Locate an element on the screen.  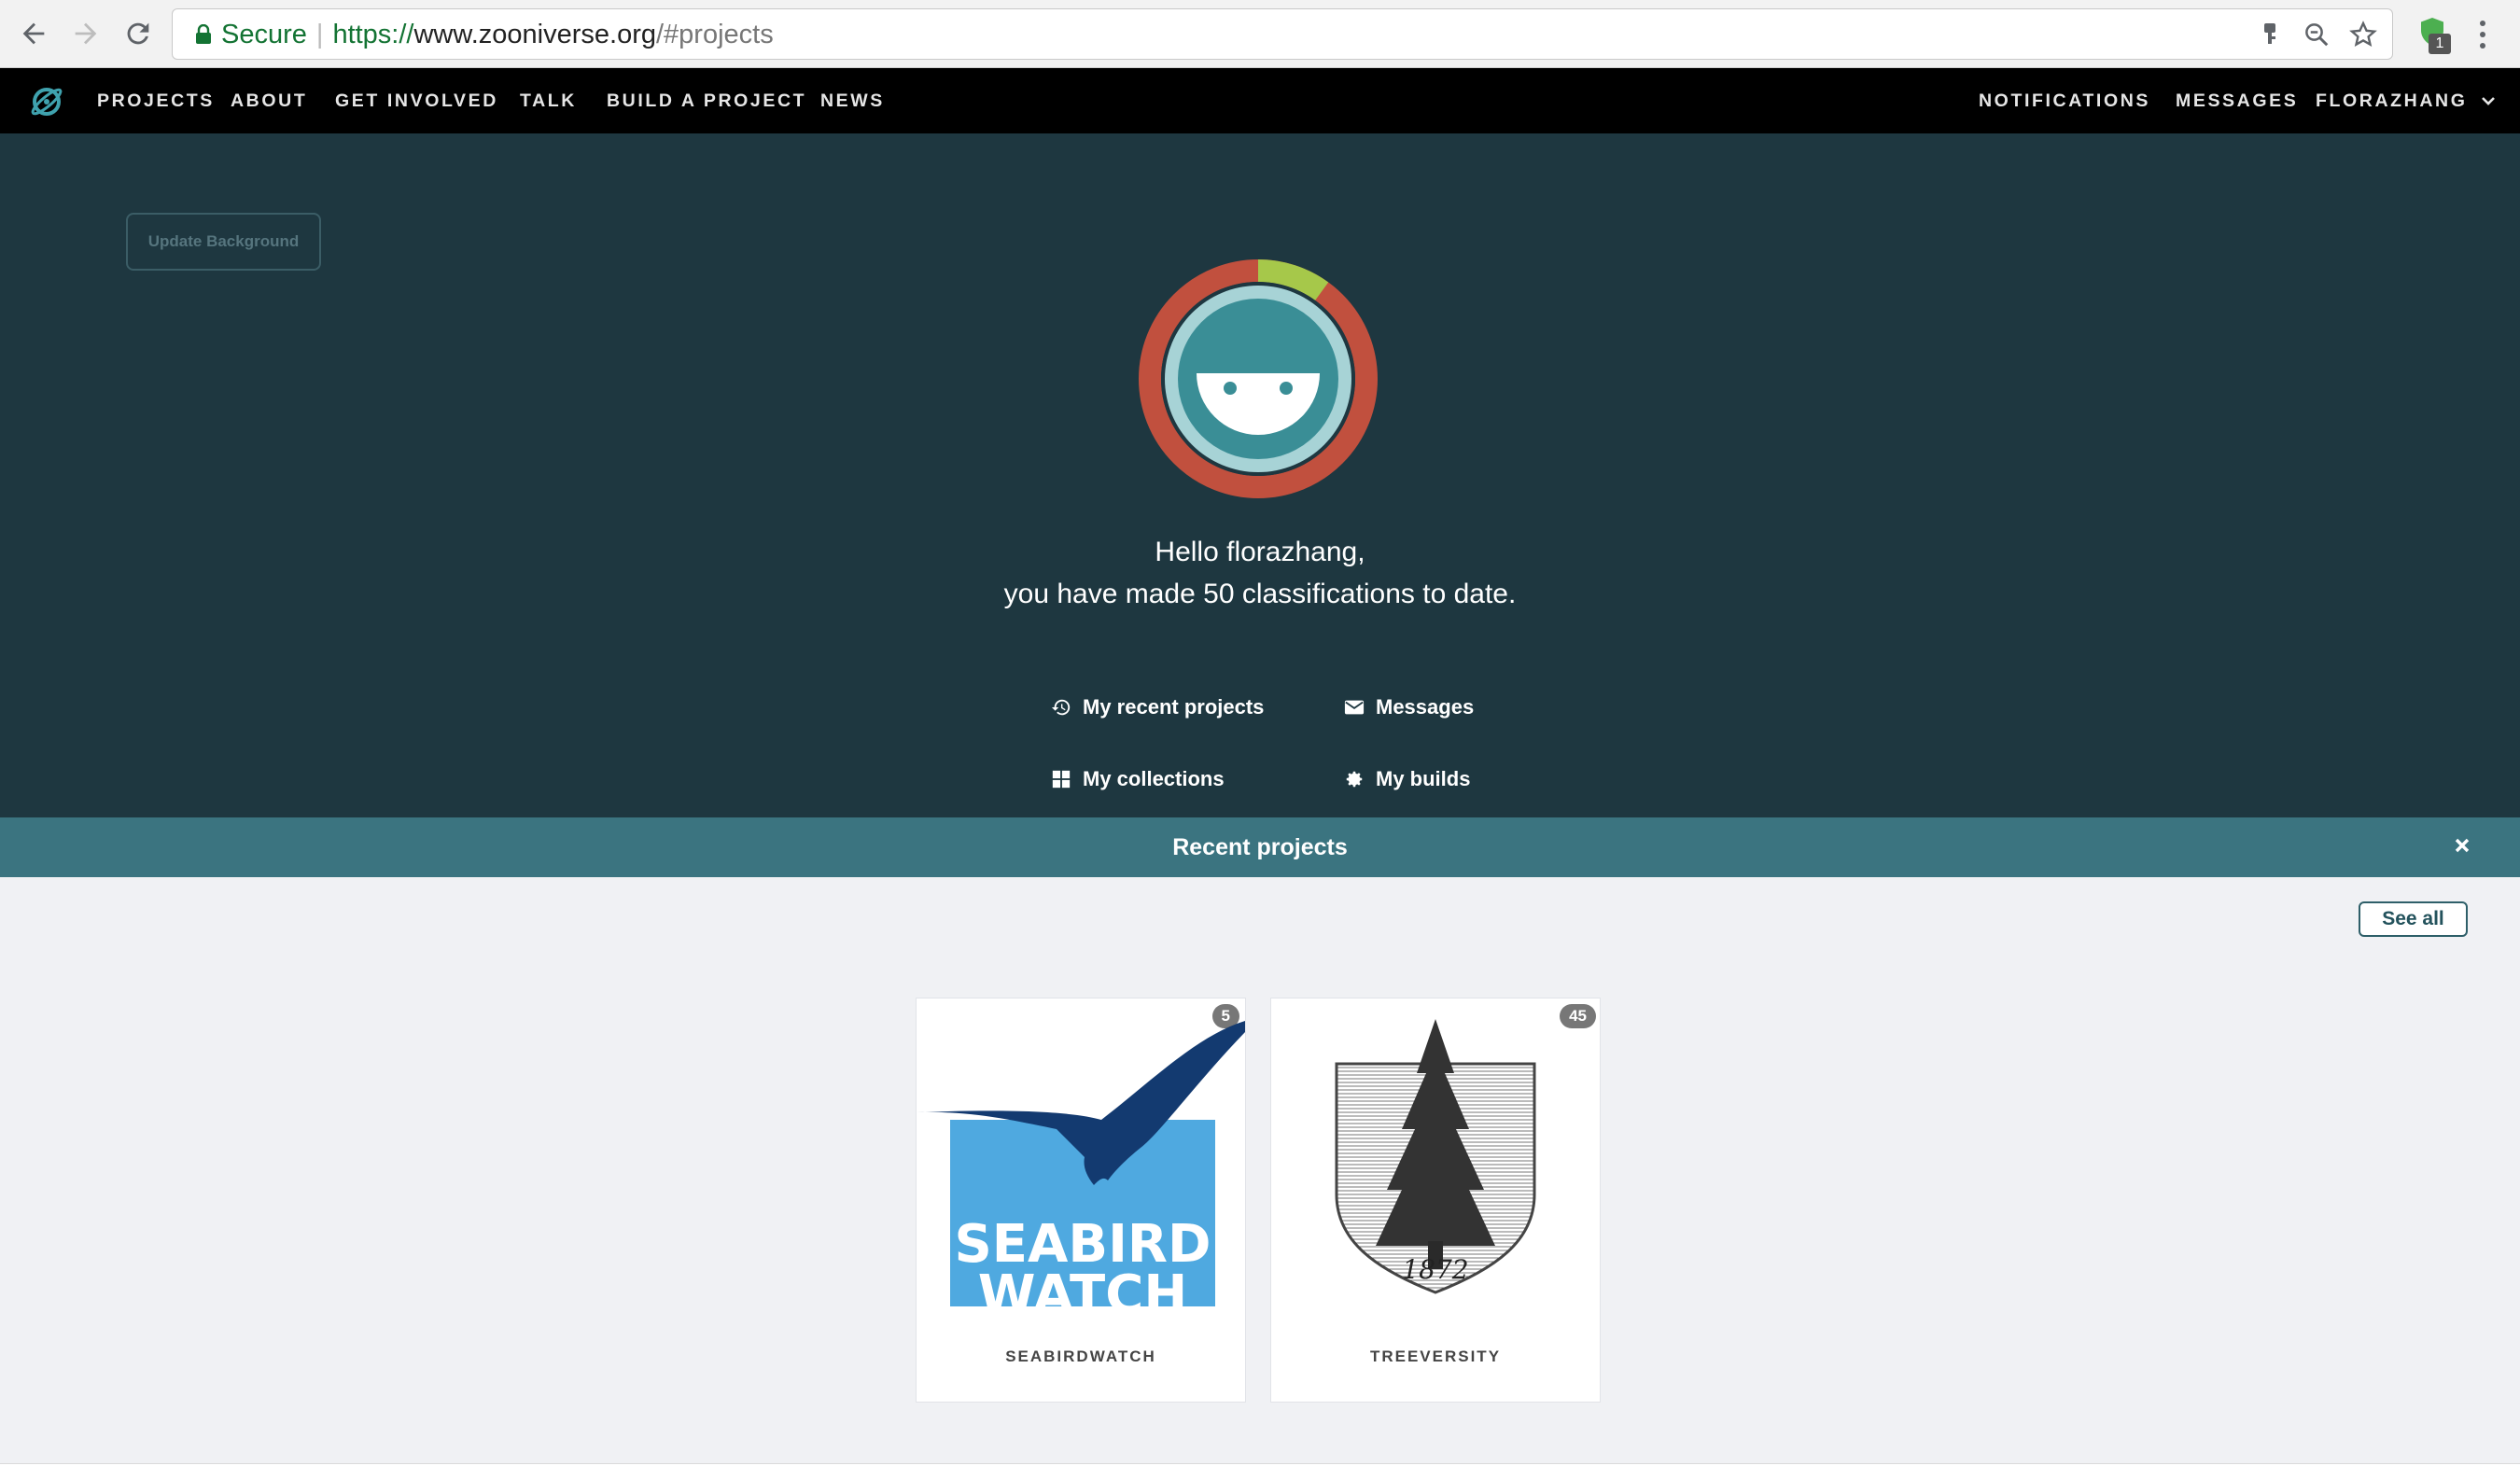
nav-notifications: NOTIFICATIONS is located at coordinates (2064, 100).